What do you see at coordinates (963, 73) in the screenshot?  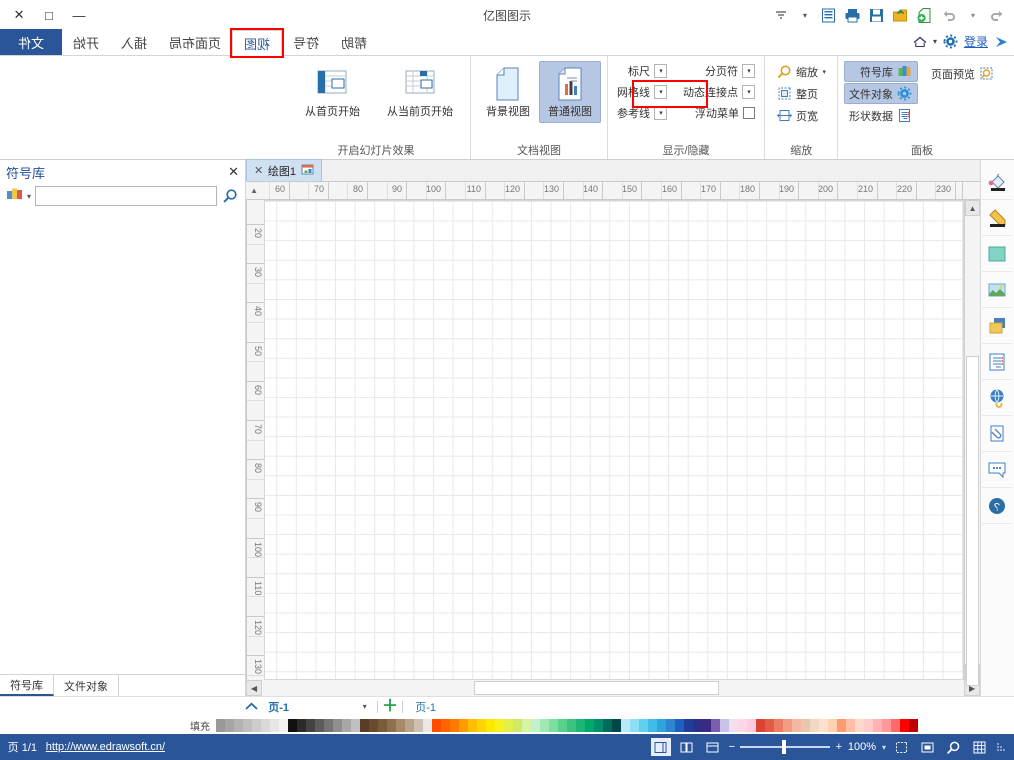 I see `page-preview-button: 页面预览` at bounding box center [963, 73].